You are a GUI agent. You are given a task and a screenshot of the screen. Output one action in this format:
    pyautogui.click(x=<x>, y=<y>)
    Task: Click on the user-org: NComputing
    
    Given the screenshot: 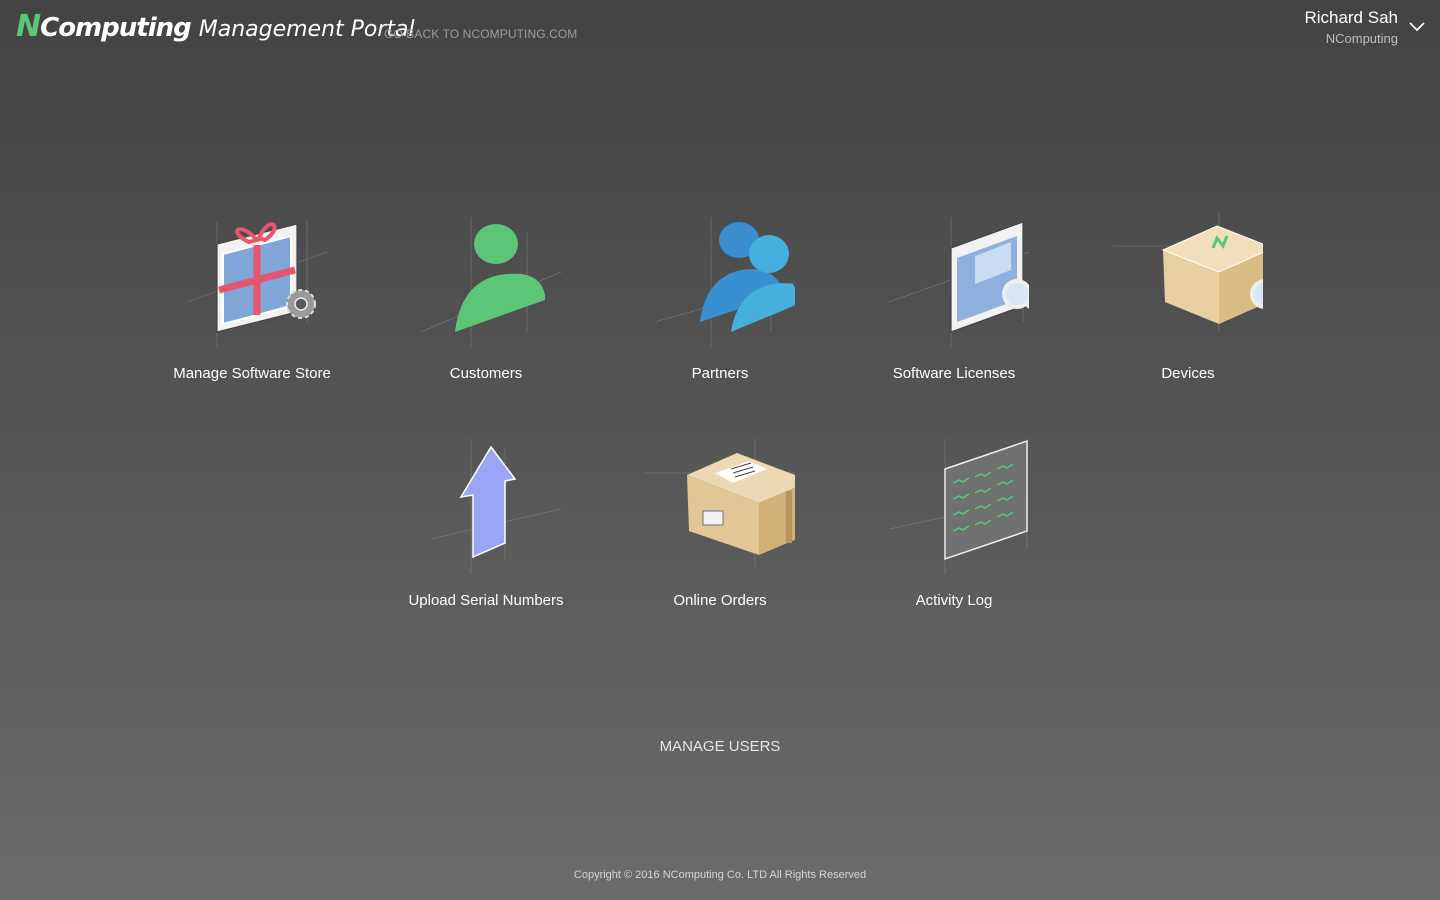 What is the action you would take?
    pyautogui.click(x=1361, y=38)
    